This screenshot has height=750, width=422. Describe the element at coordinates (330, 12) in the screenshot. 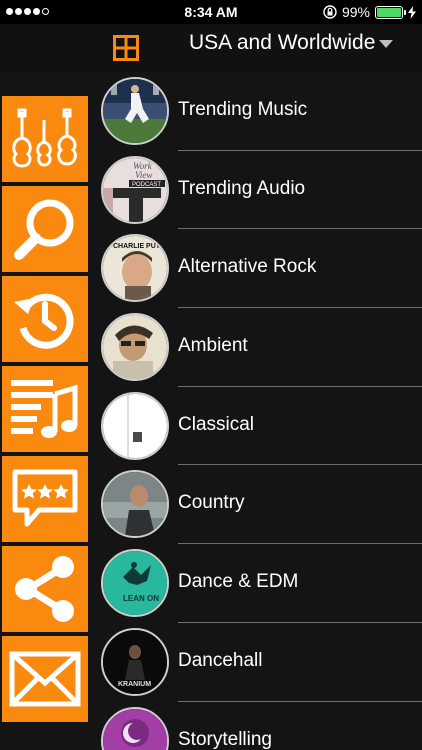

I see `orientation-lock-icon` at that location.